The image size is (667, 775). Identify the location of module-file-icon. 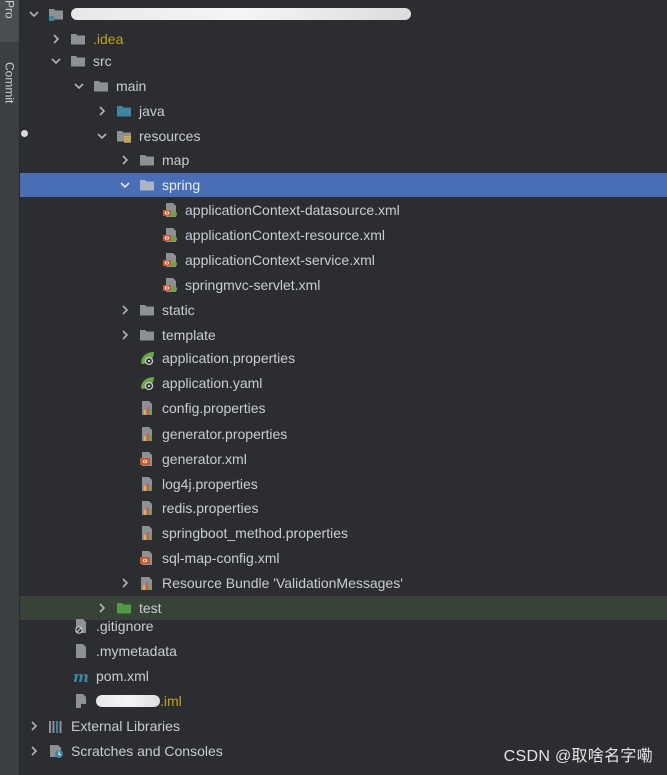
(81, 701).